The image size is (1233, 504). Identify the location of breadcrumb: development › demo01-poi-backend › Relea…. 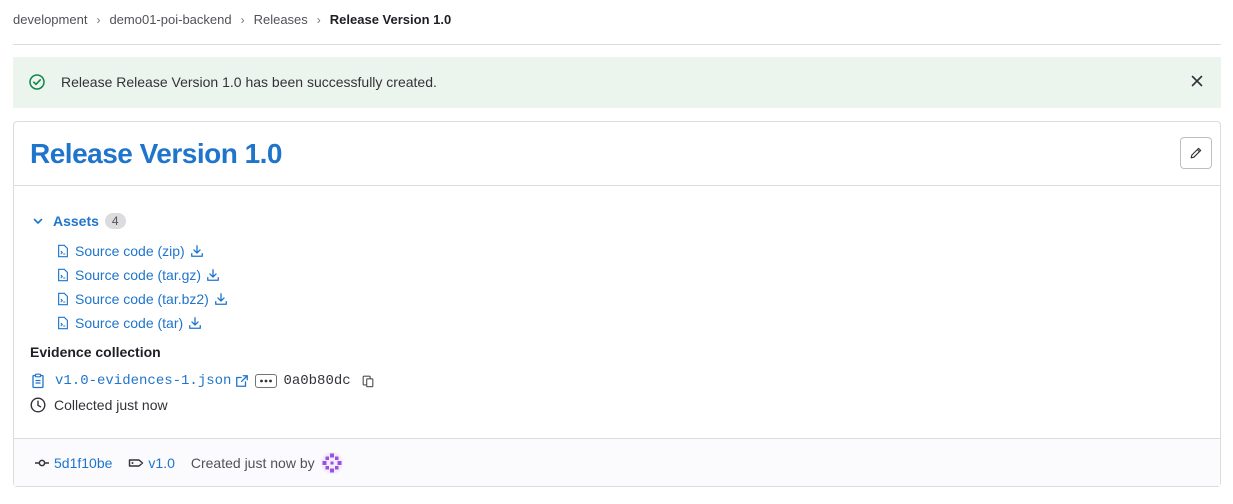
(617, 28).